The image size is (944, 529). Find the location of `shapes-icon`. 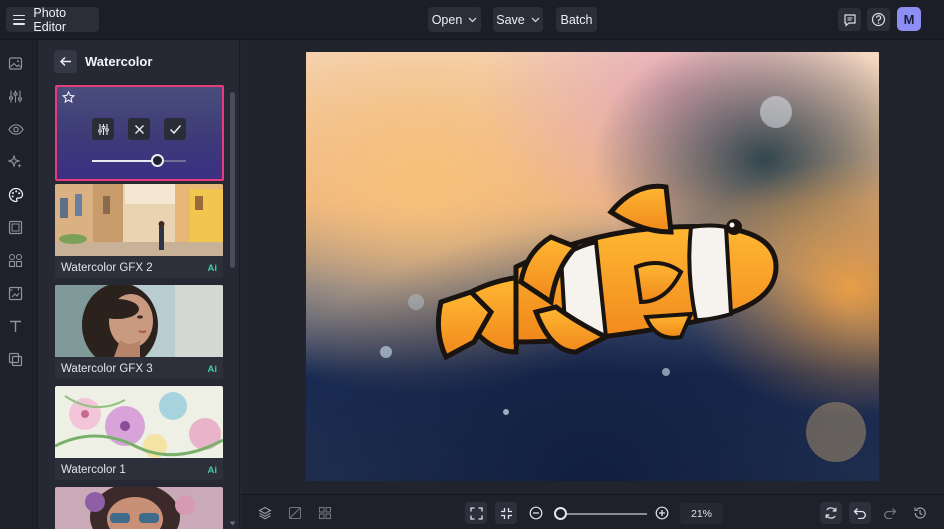

shapes-icon is located at coordinates (15, 260).